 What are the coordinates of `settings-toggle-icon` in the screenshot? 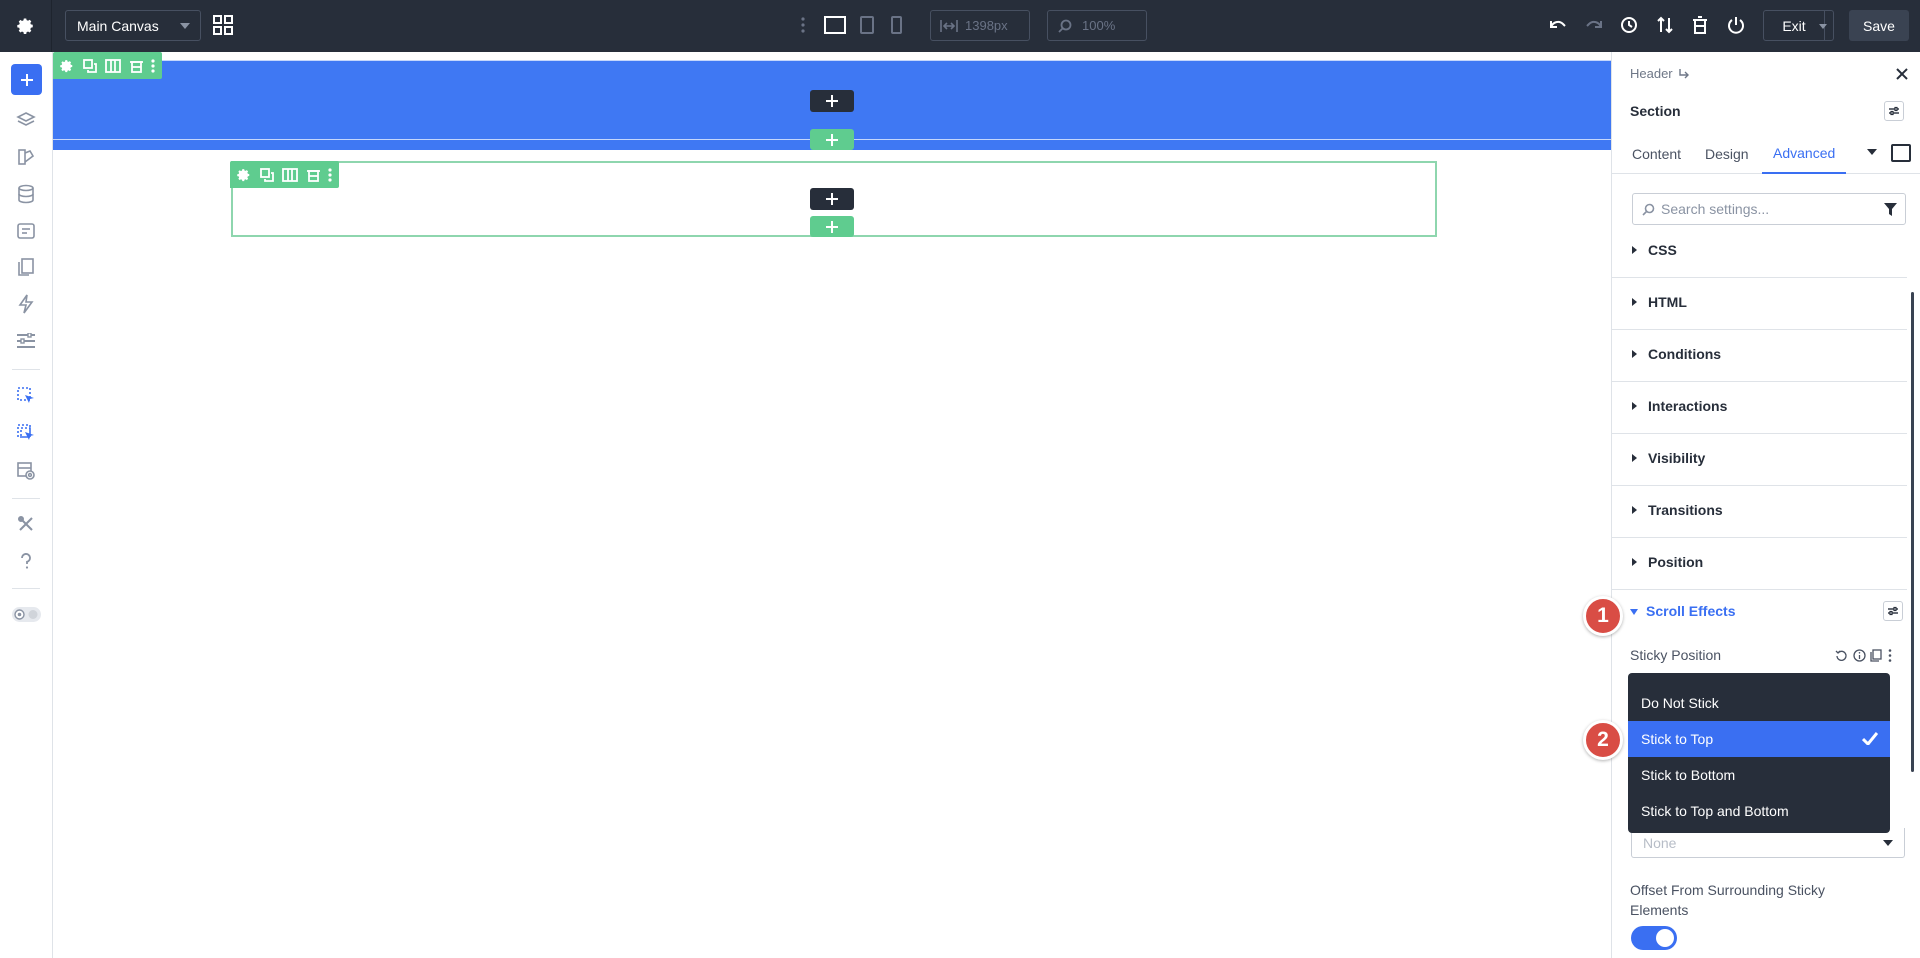 It's located at (1893, 611).